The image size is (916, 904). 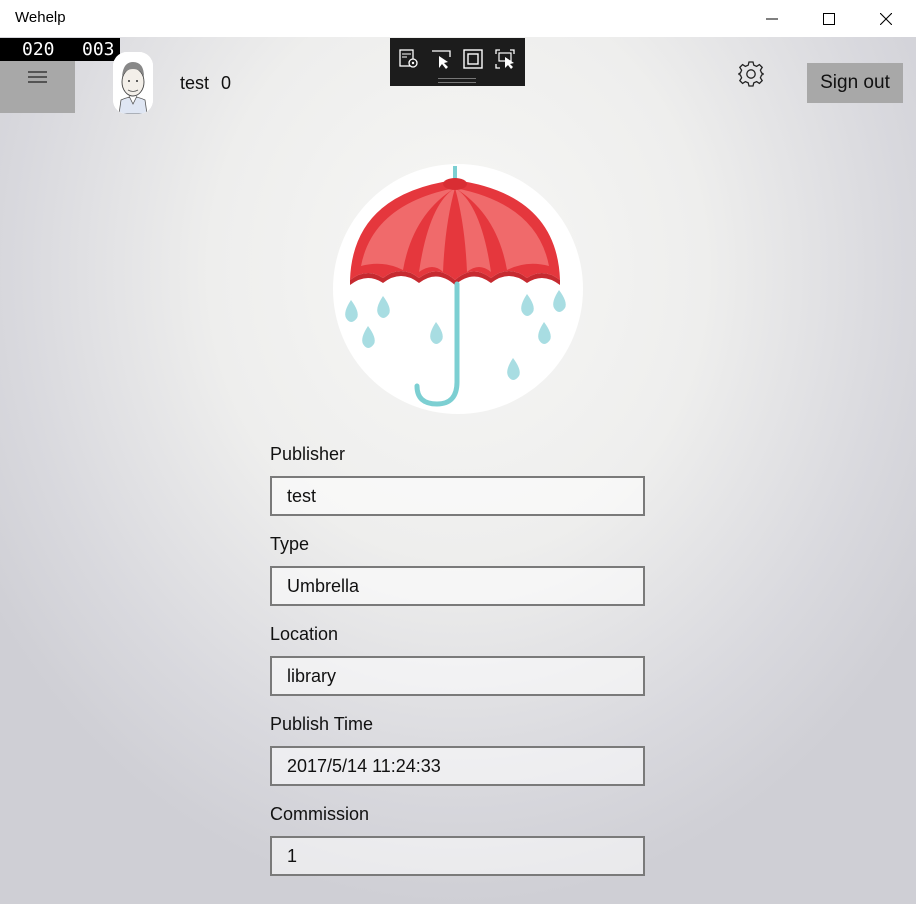 I want to click on publish-time-label: Publish Time, so click(x=322, y=724).